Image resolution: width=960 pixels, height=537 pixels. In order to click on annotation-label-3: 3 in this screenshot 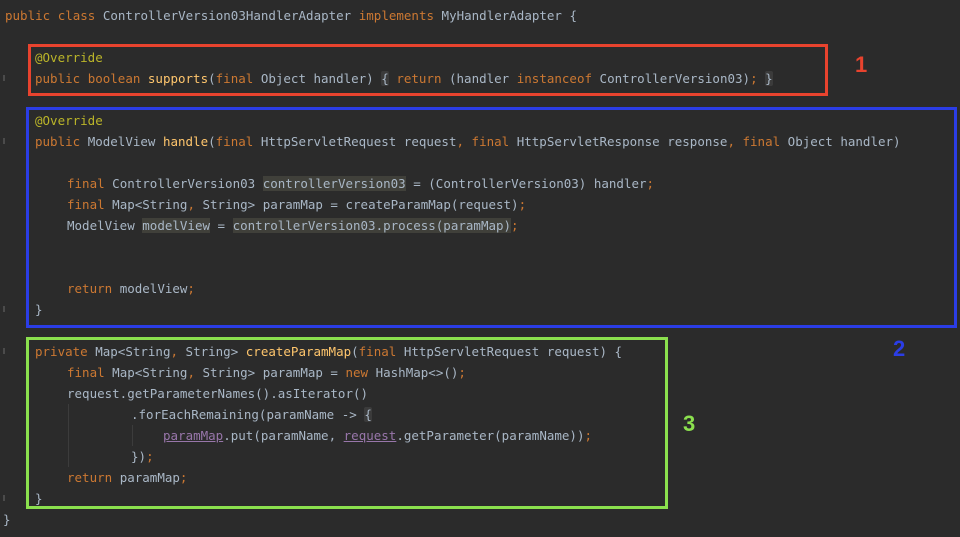, I will do `click(689, 423)`.